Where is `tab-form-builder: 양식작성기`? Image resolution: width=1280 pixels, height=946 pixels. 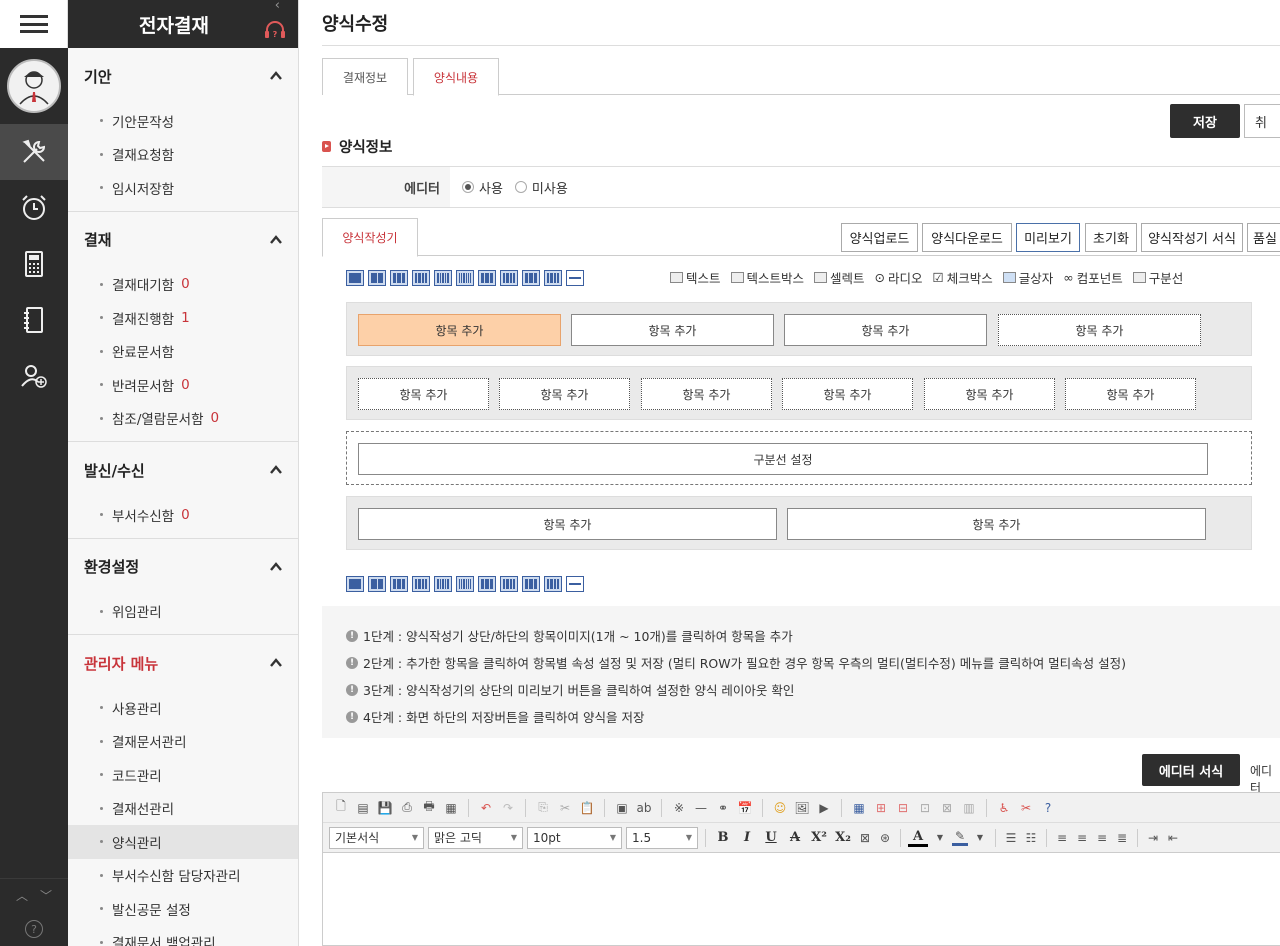 tab-form-builder: 양식작성기 is located at coordinates (370, 237).